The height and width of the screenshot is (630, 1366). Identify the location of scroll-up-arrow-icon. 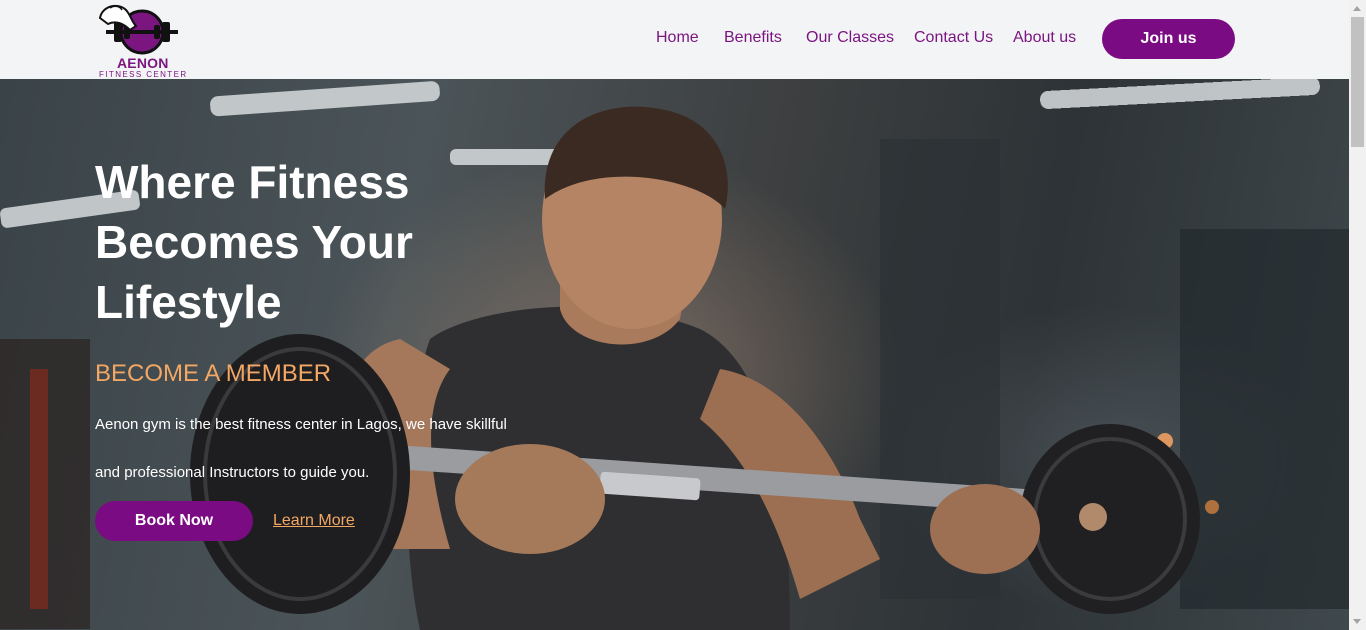
(1357, 8).